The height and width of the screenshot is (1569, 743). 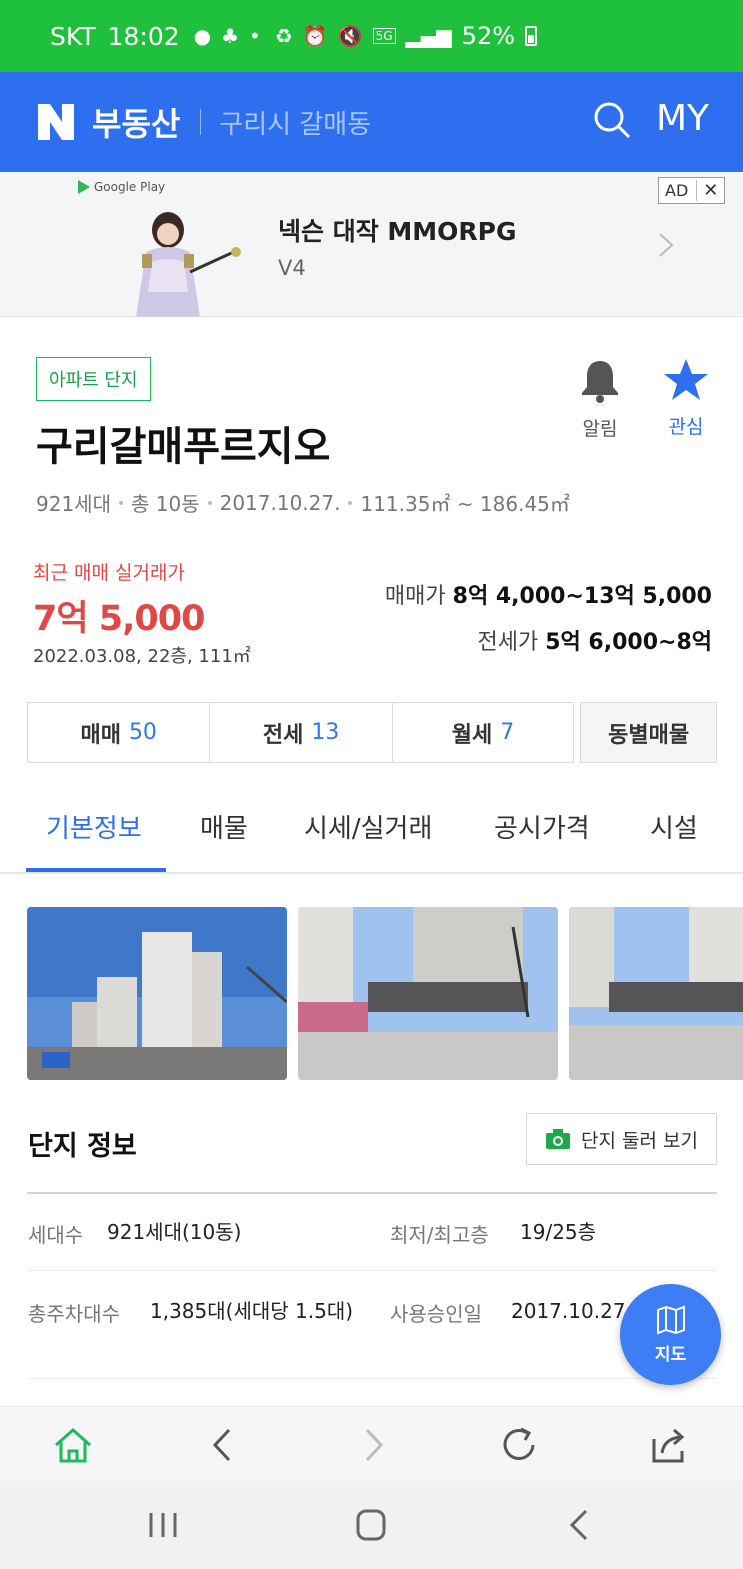 I want to click on map-button: 지도, so click(x=670, y=1334).